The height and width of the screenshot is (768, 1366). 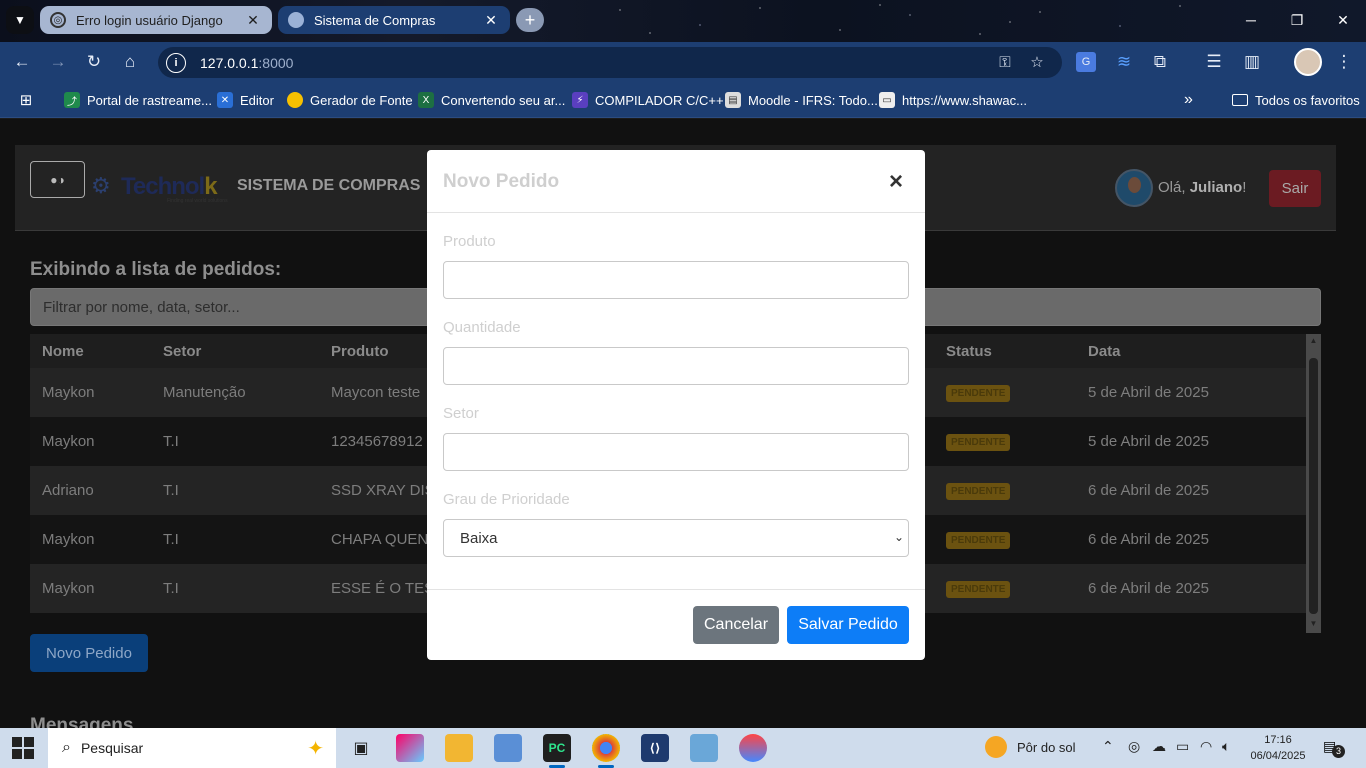 What do you see at coordinates (506, 499) in the screenshot?
I see `priority-label: Grau de Prioridade` at bounding box center [506, 499].